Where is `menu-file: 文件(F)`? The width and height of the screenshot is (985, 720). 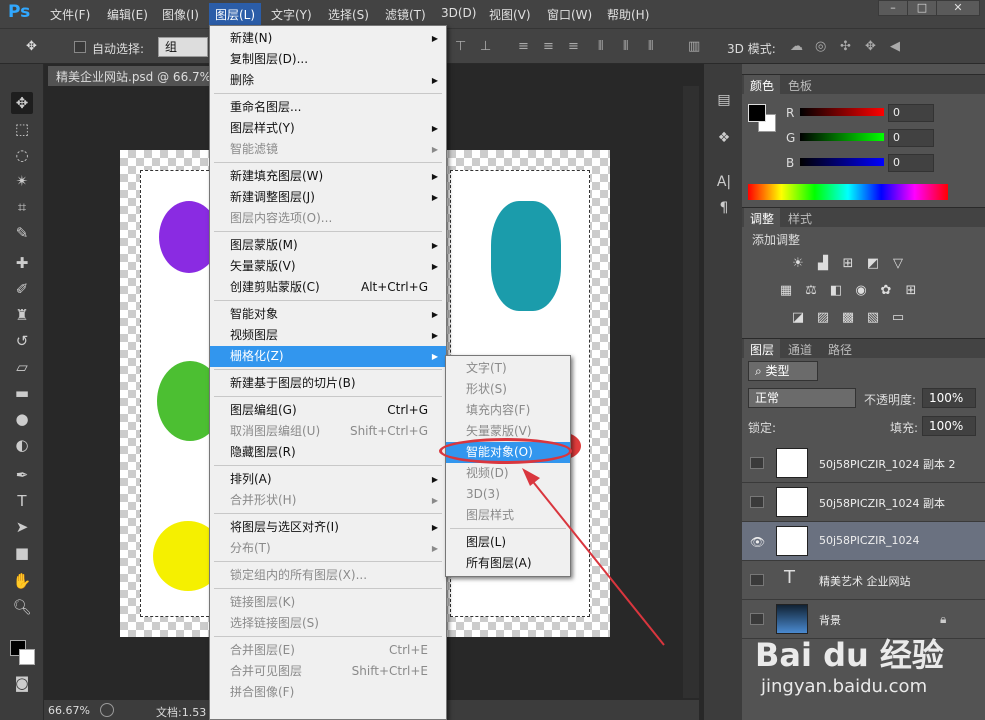
menu-file: 文件(F) is located at coordinates (70, 14).